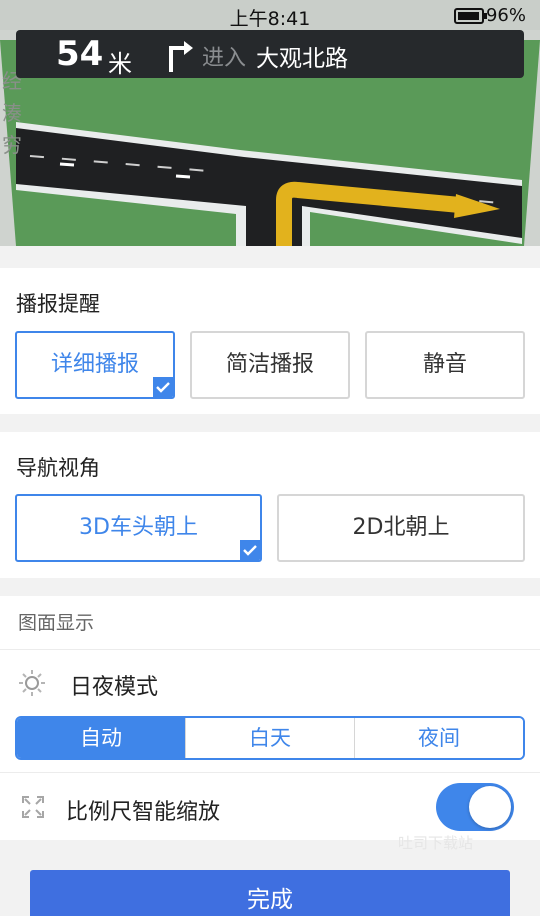 This screenshot has width=540, height=916. What do you see at coordinates (181, 56) in the screenshot?
I see `turn-right-arrow-icon` at bounding box center [181, 56].